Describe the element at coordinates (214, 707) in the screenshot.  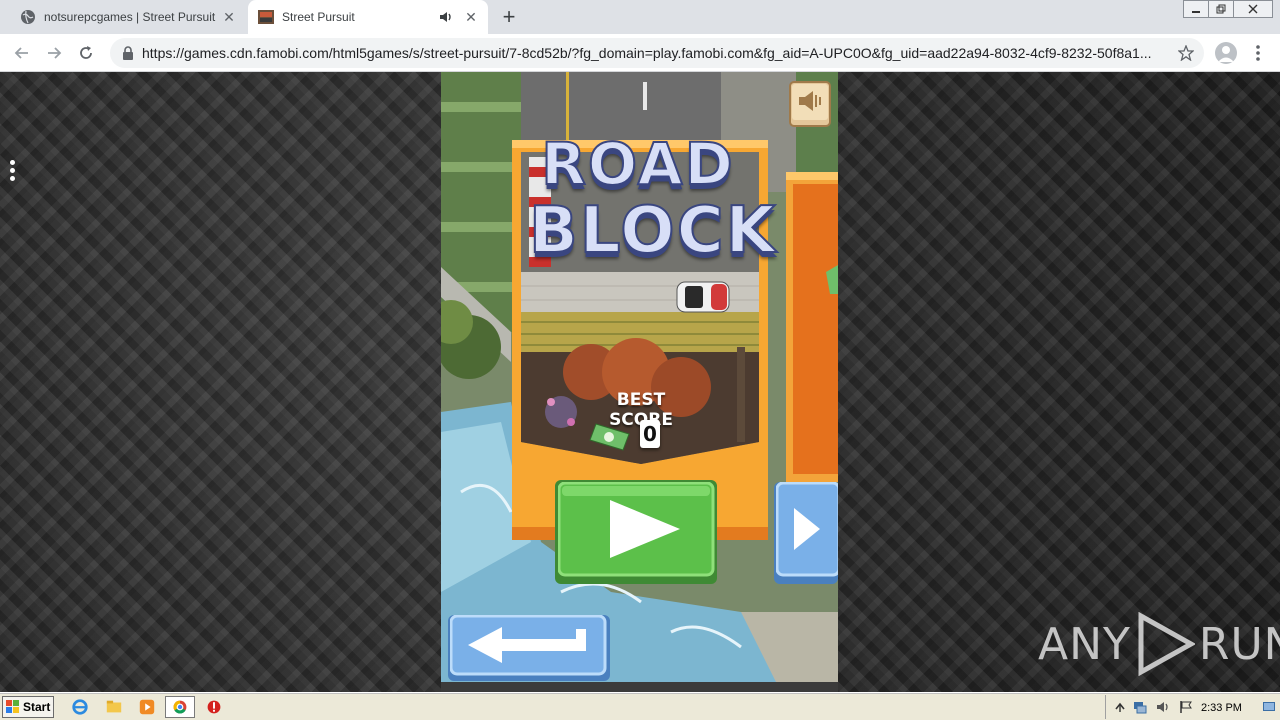
I see `stop-sign-icon` at that location.